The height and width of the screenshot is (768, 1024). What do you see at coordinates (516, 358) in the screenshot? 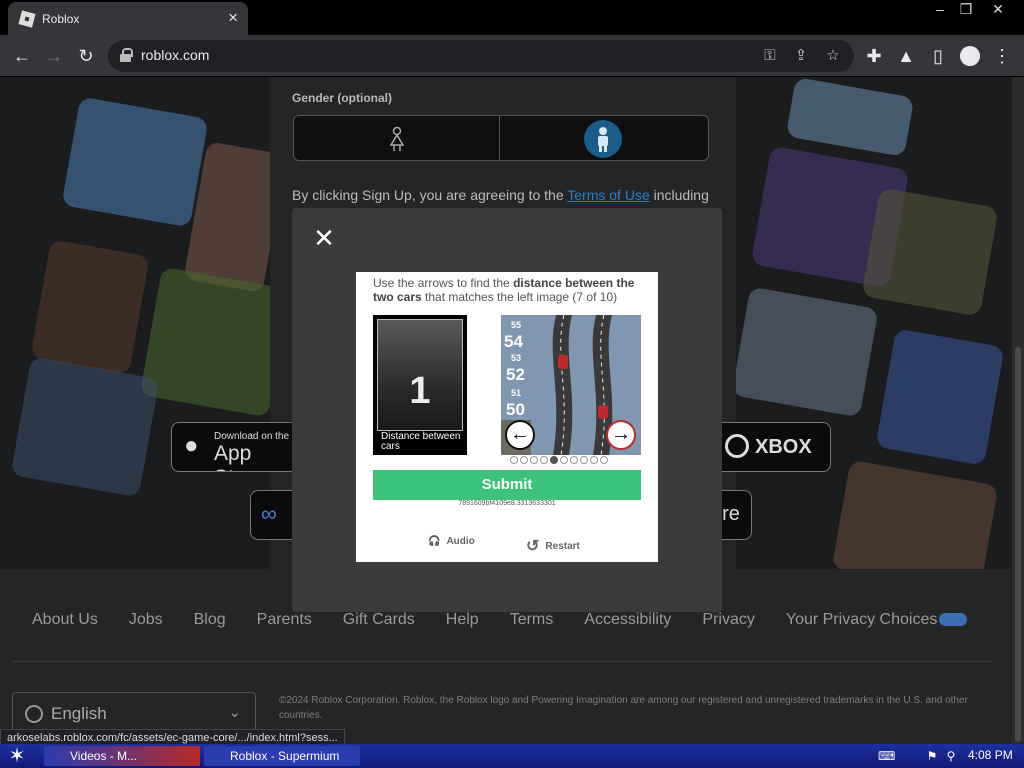
I see `lane-number: 53` at bounding box center [516, 358].